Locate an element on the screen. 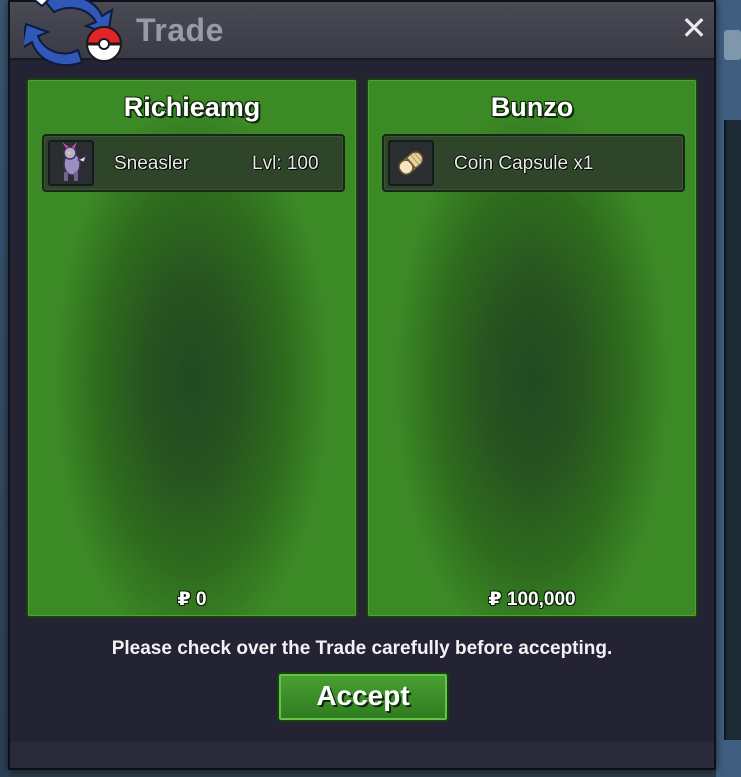 This screenshot has height=777, width=741. coin-capsule-icon is located at coordinates (411, 163).